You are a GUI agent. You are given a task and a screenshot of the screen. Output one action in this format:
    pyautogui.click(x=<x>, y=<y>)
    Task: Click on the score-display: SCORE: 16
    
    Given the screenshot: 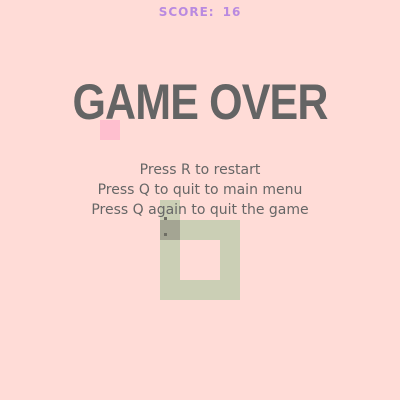 What is the action you would take?
    pyautogui.click(x=200, y=12)
    